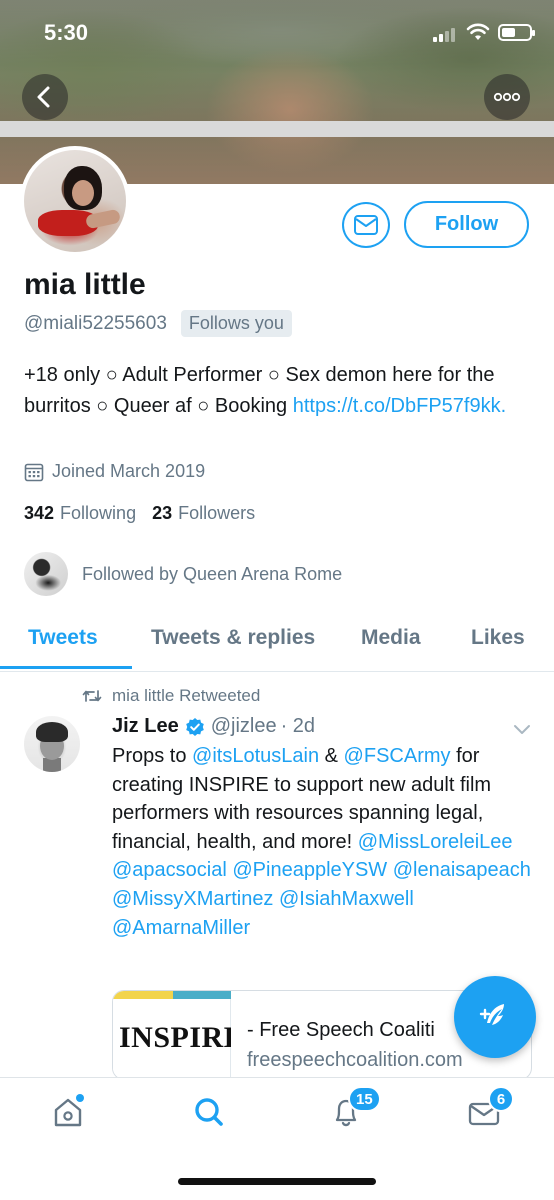  What do you see at coordinates (516, 32) in the screenshot?
I see `battery-icon` at bounding box center [516, 32].